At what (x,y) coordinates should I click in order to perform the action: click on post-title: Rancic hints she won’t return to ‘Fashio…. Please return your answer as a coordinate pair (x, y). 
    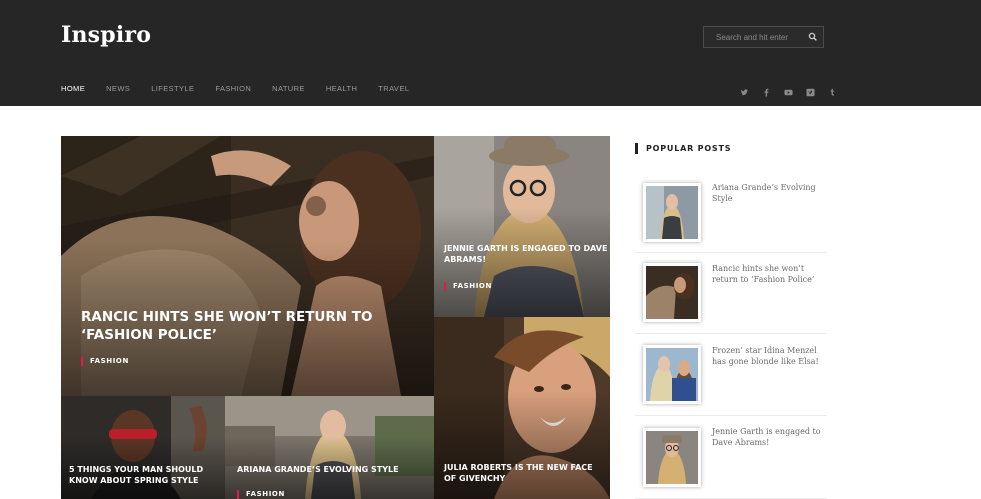
    Looking at the image, I should click on (770, 275).